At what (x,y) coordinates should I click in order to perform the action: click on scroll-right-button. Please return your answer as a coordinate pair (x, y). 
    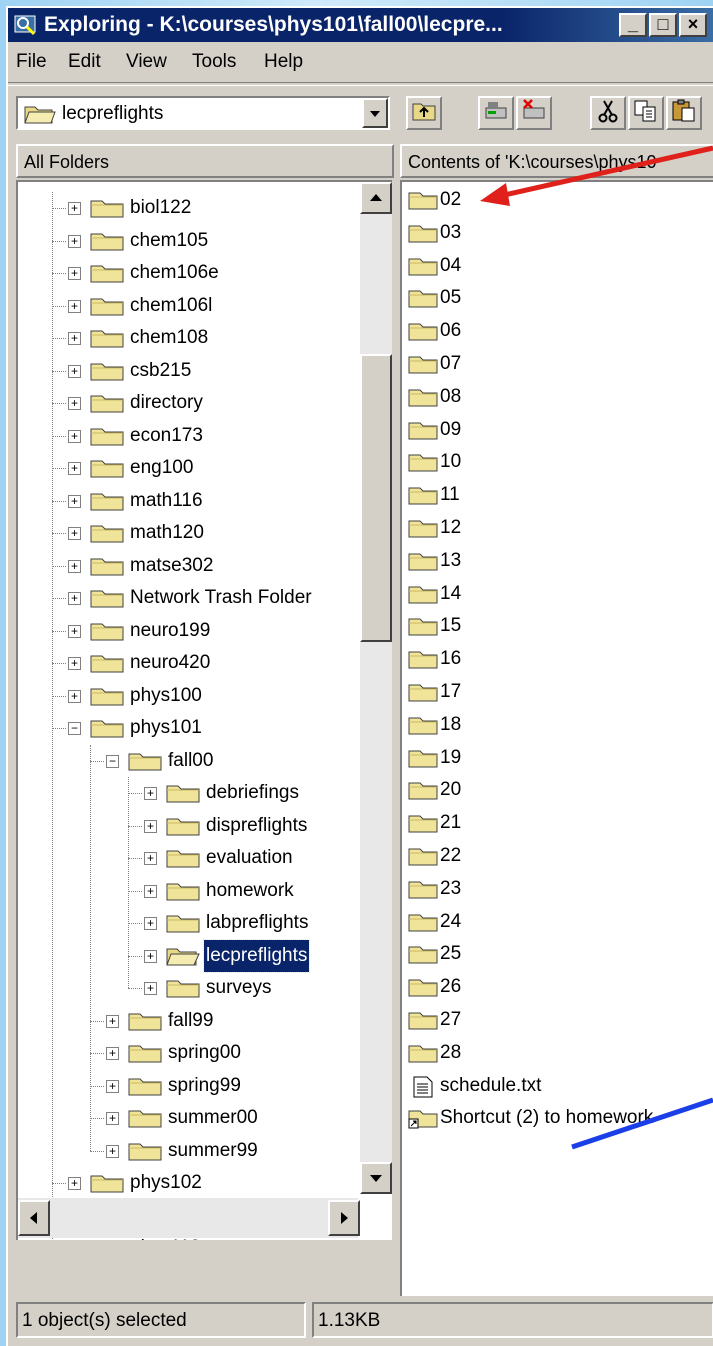
    Looking at the image, I should click on (344, 1218).